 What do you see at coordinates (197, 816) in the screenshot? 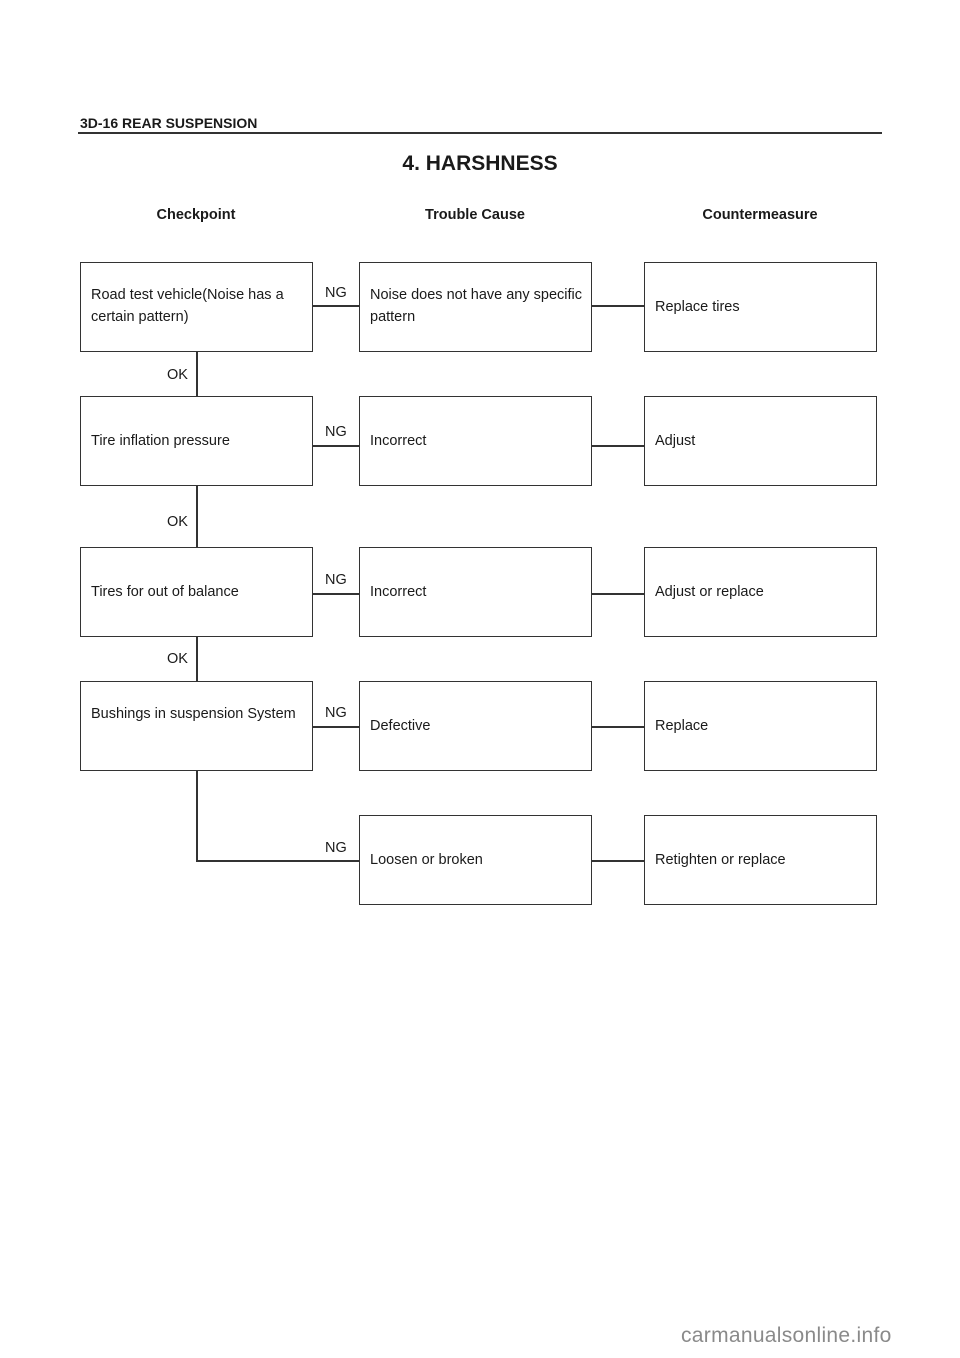
I see `ng-branch-connector-vertical` at bounding box center [197, 816].